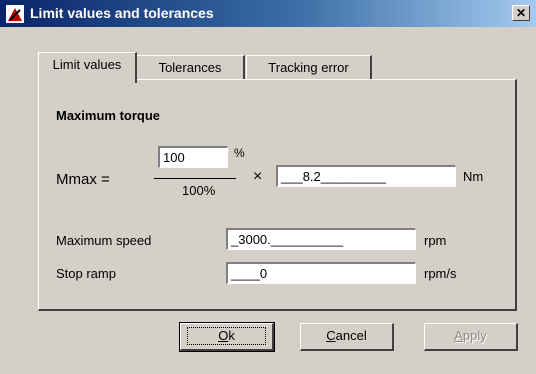 The image size is (536, 374). What do you see at coordinates (321, 239) in the screenshot?
I see `max-speed-field: _3000.__________` at bounding box center [321, 239].